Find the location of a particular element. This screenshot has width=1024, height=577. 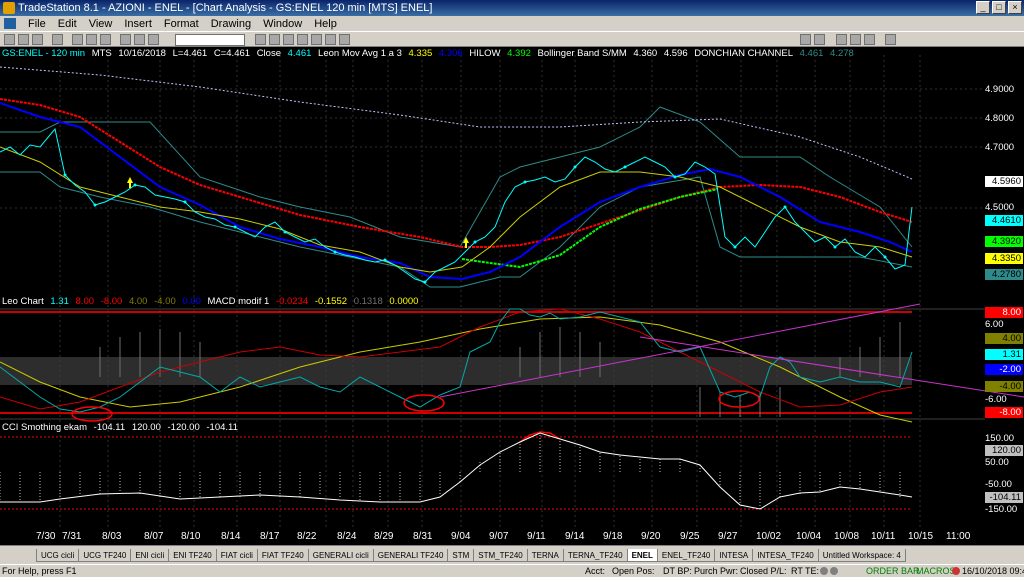

layout-icon is located at coordinates (841, 39).